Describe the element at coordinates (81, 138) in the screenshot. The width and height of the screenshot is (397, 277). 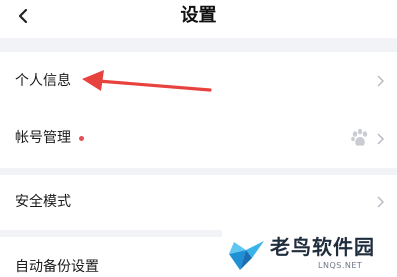
I see `notification-dot` at that location.